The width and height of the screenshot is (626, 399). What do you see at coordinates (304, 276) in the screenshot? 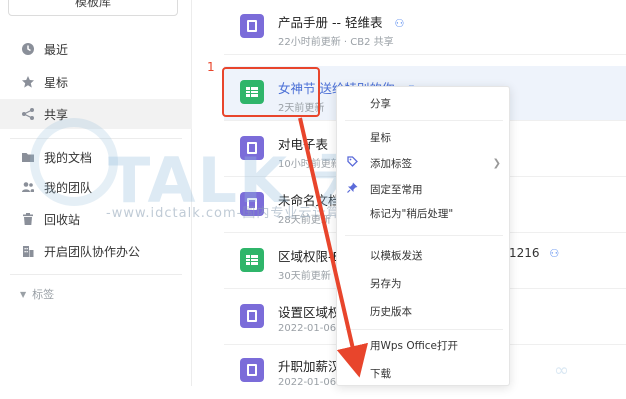
I see `file-meta: 30天前更新` at bounding box center [304, 276].